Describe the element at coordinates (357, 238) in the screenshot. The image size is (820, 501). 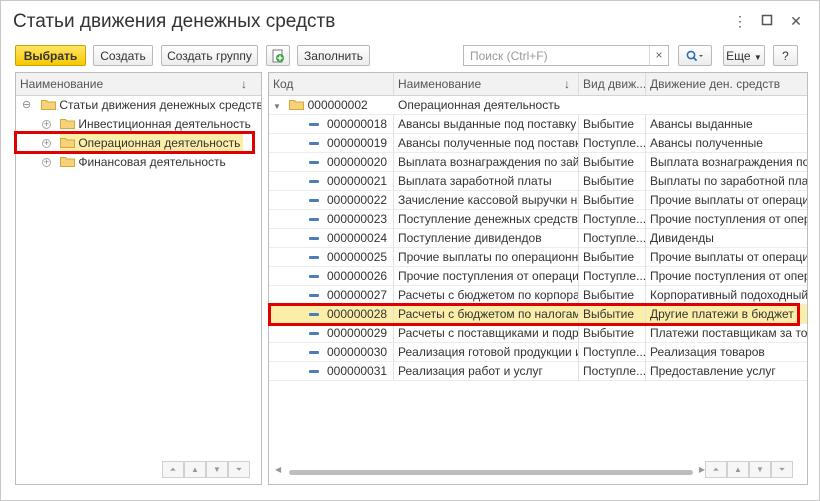
I see `code-cell-text: 000000024` at that location.